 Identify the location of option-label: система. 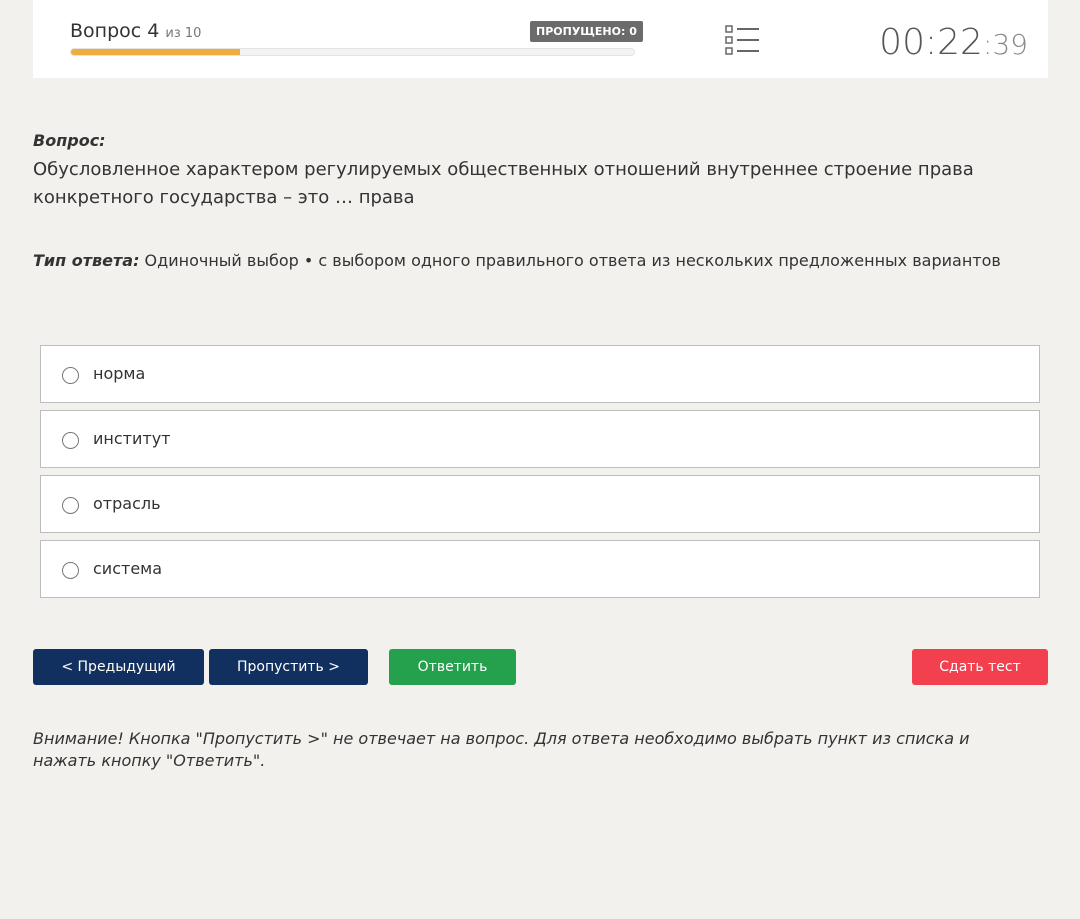
(128, 568).